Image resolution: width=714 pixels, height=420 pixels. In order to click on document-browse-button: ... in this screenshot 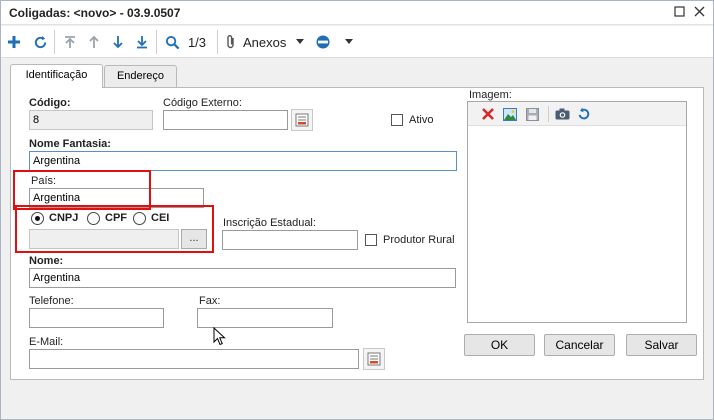, I will do `click(194, 239)`.